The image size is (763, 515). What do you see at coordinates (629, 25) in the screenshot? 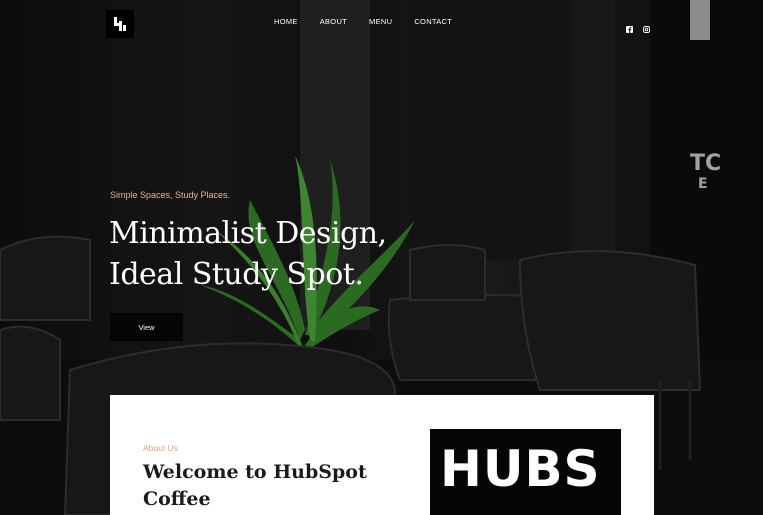
I see `facebook-icon` at bounding box center [629, 25].